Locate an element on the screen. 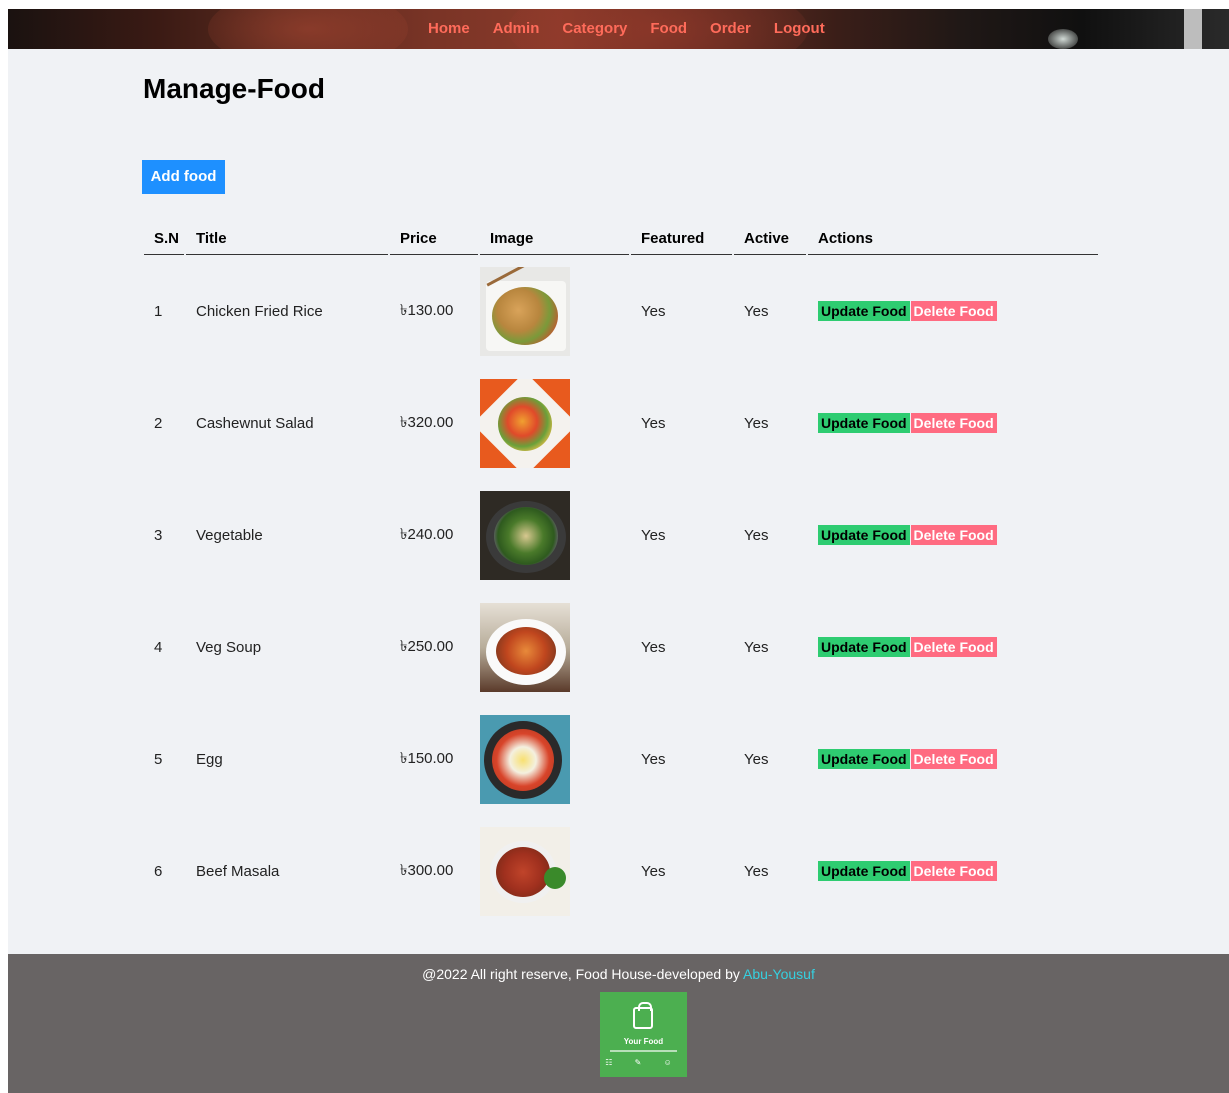  food-image-egg is located at coordinates (525, 759).